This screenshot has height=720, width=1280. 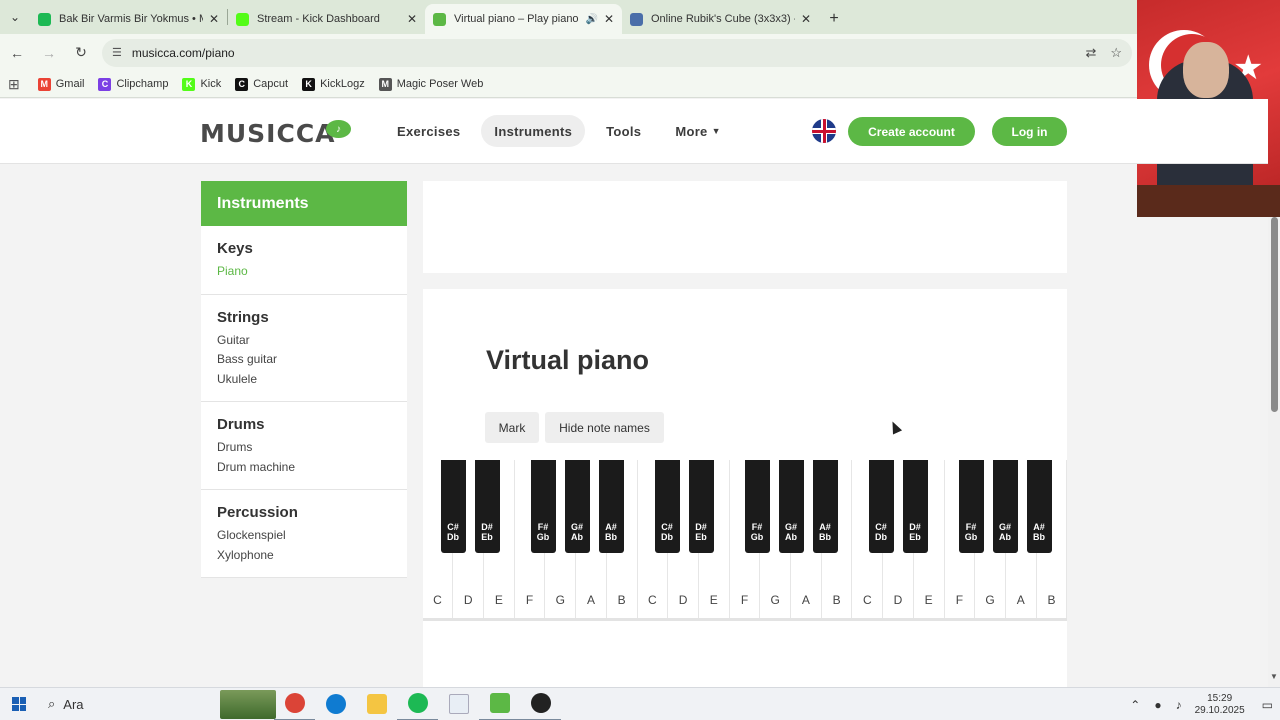 I want to click on bookmark-favicon-icon: K, so click(x=309, y=84).